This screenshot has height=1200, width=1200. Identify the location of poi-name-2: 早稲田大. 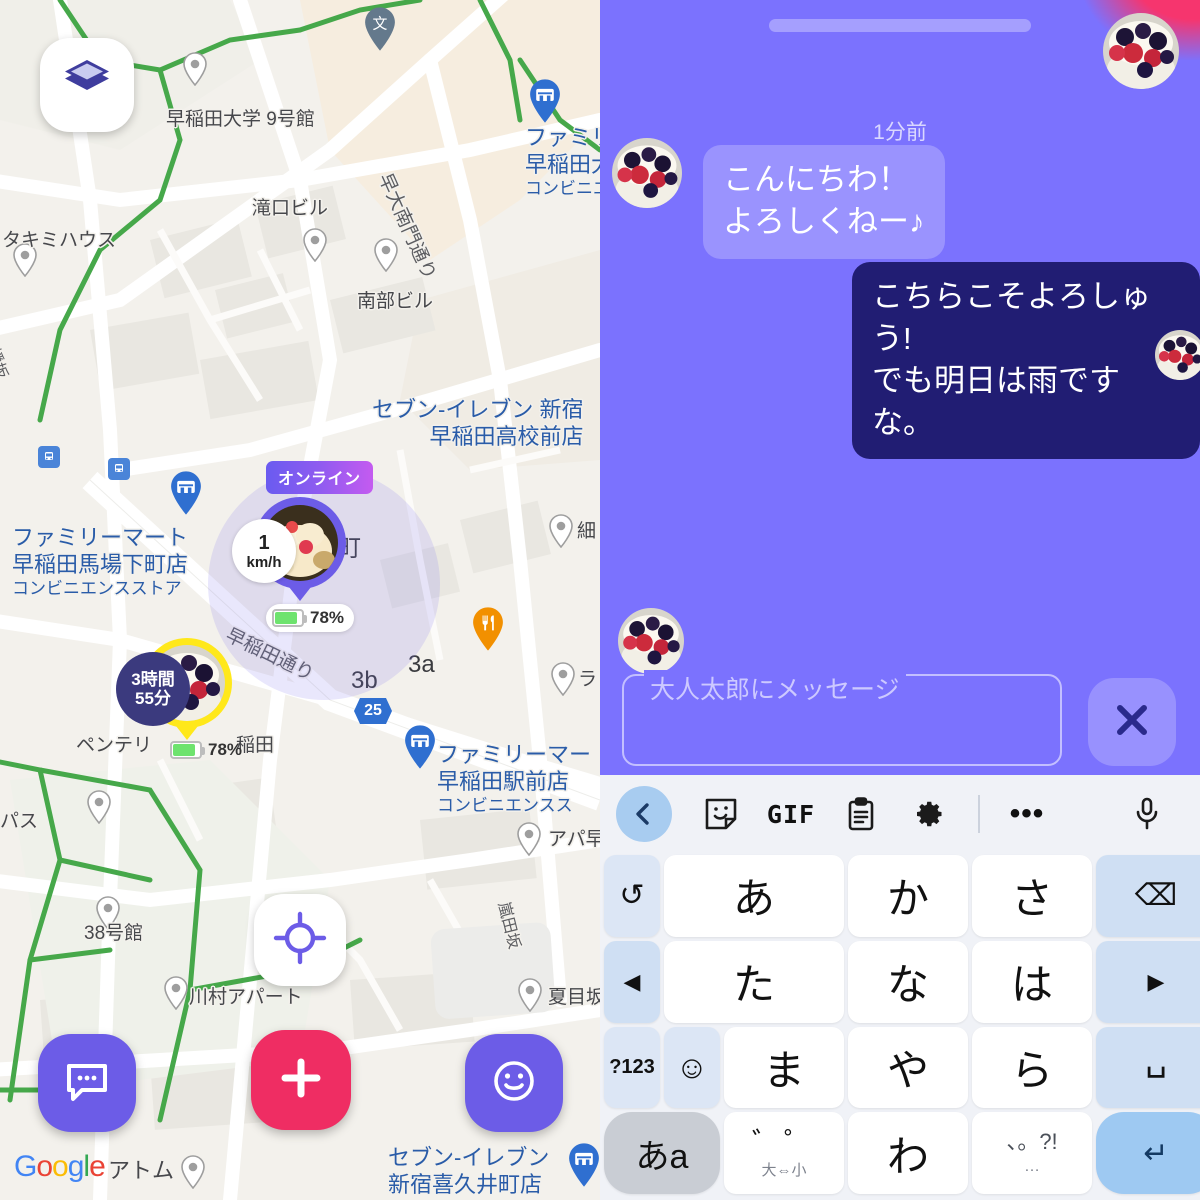
(562, 164).